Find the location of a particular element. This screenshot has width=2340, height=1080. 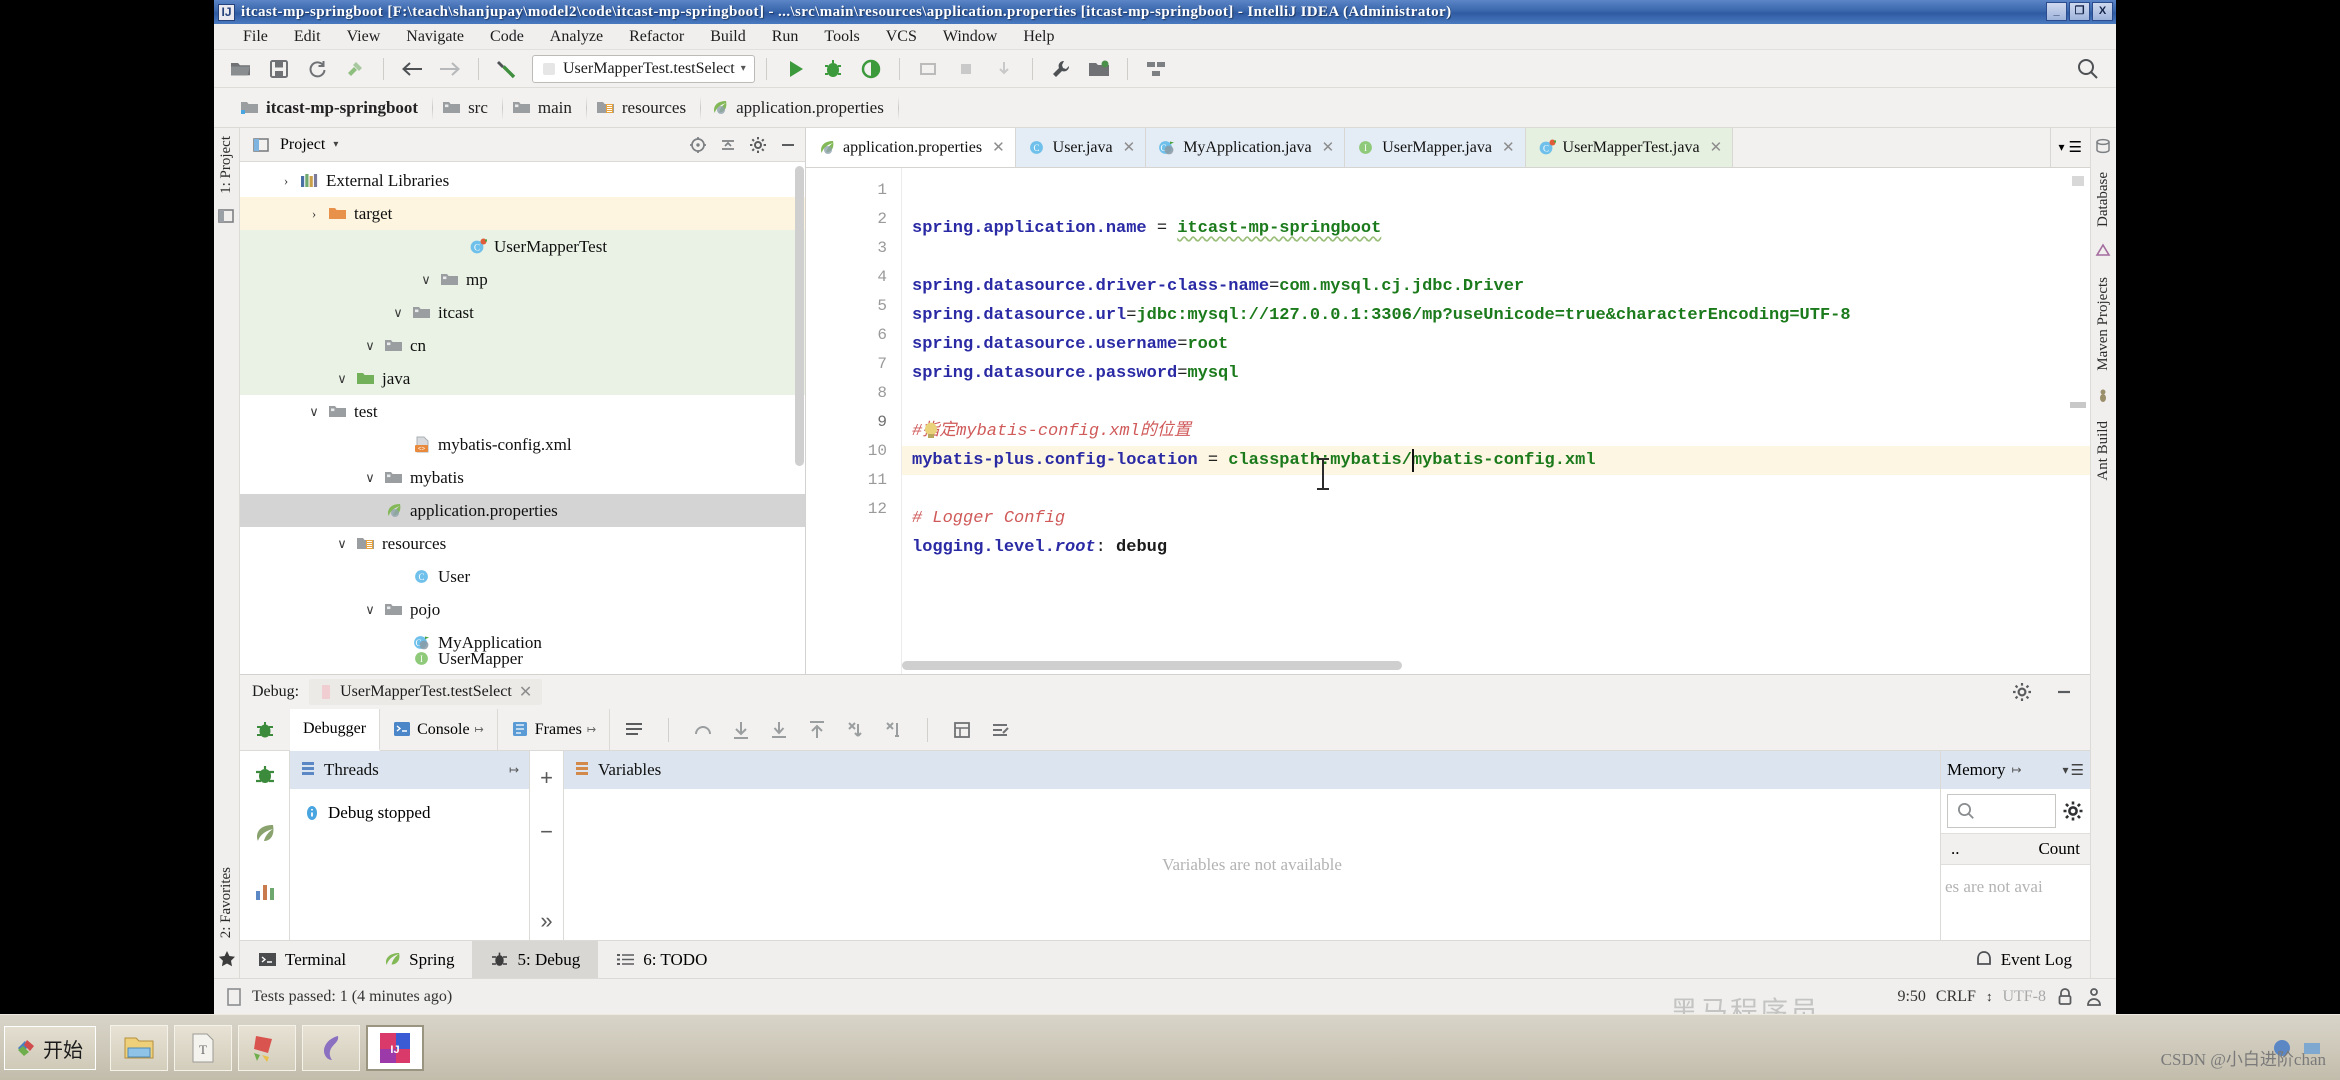

menu-item-view: View is located at coordinates (364, 37).